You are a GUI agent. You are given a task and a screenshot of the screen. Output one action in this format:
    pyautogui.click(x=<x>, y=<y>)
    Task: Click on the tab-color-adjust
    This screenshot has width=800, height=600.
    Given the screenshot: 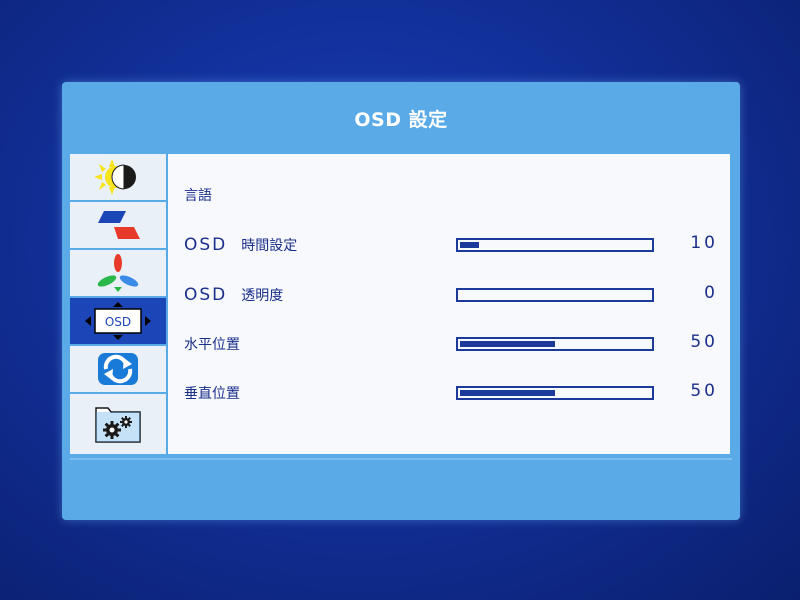 What is the action you would take?
    pyautogui.click(x=118, y=226)
    